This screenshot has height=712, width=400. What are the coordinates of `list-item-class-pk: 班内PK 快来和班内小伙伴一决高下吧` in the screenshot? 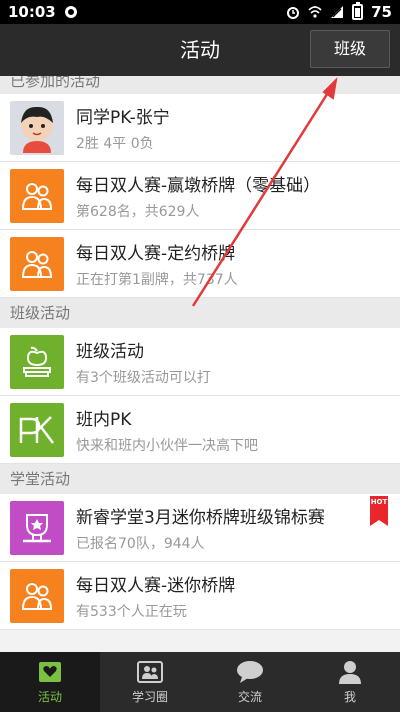 It's located at (200, 430).